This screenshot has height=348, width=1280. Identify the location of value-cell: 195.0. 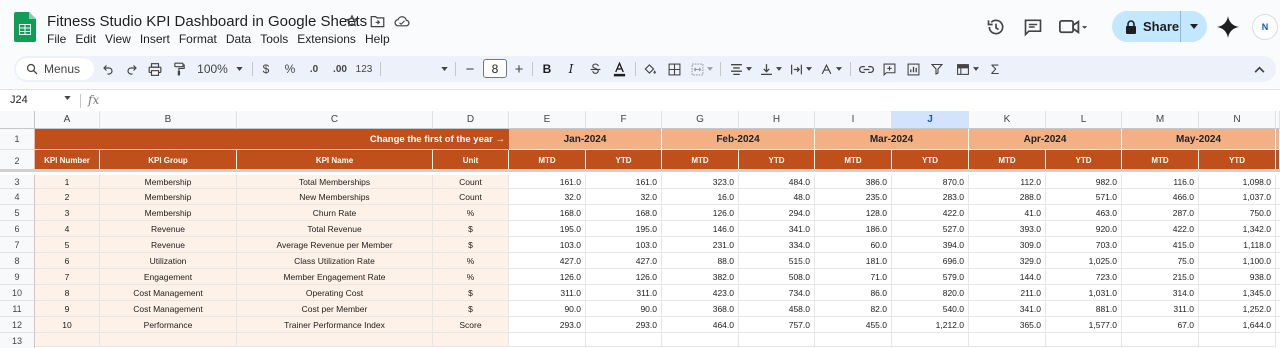
(547, 229).